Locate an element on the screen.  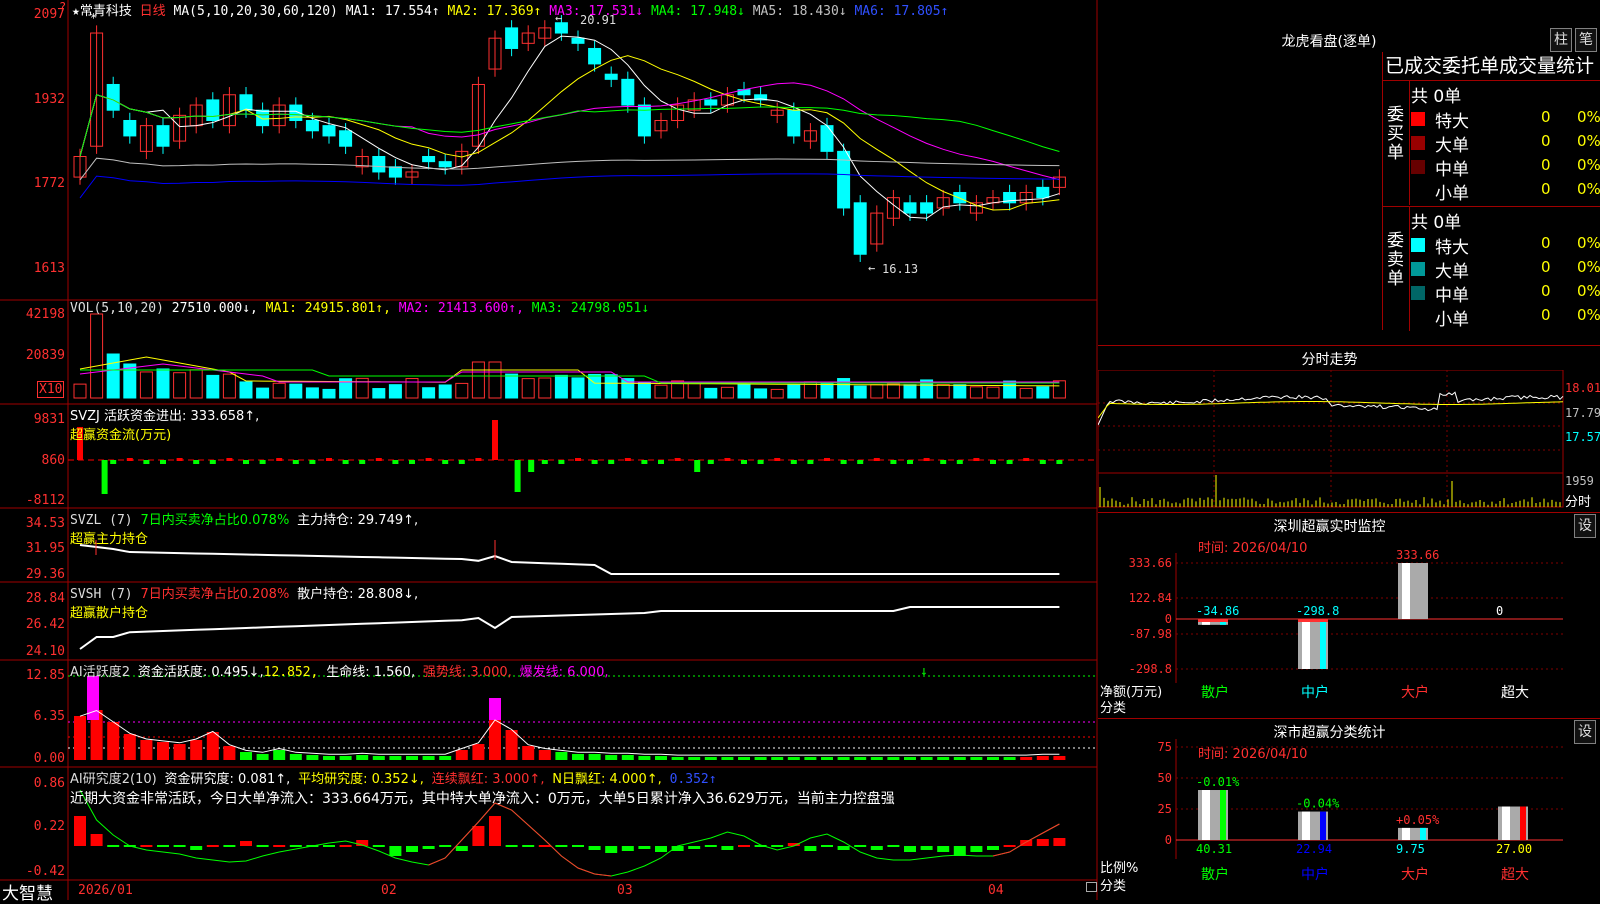
buy-row: 大单 0 0% is located at coordinates (1505, 143).